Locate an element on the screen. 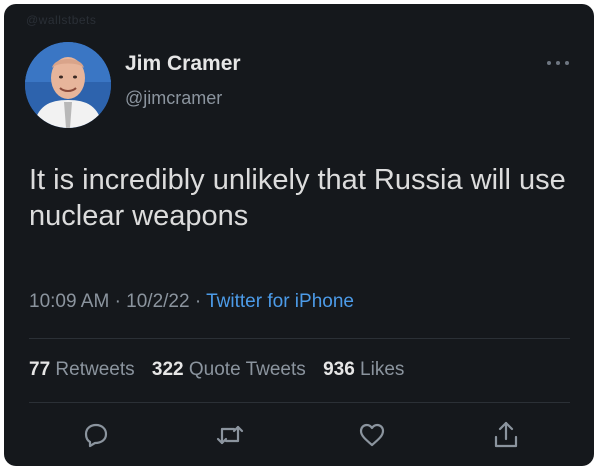 This screenshot has width=599, height=470. tweet-source-link: Twitter for iPhone is located at coordinates (280, 301).